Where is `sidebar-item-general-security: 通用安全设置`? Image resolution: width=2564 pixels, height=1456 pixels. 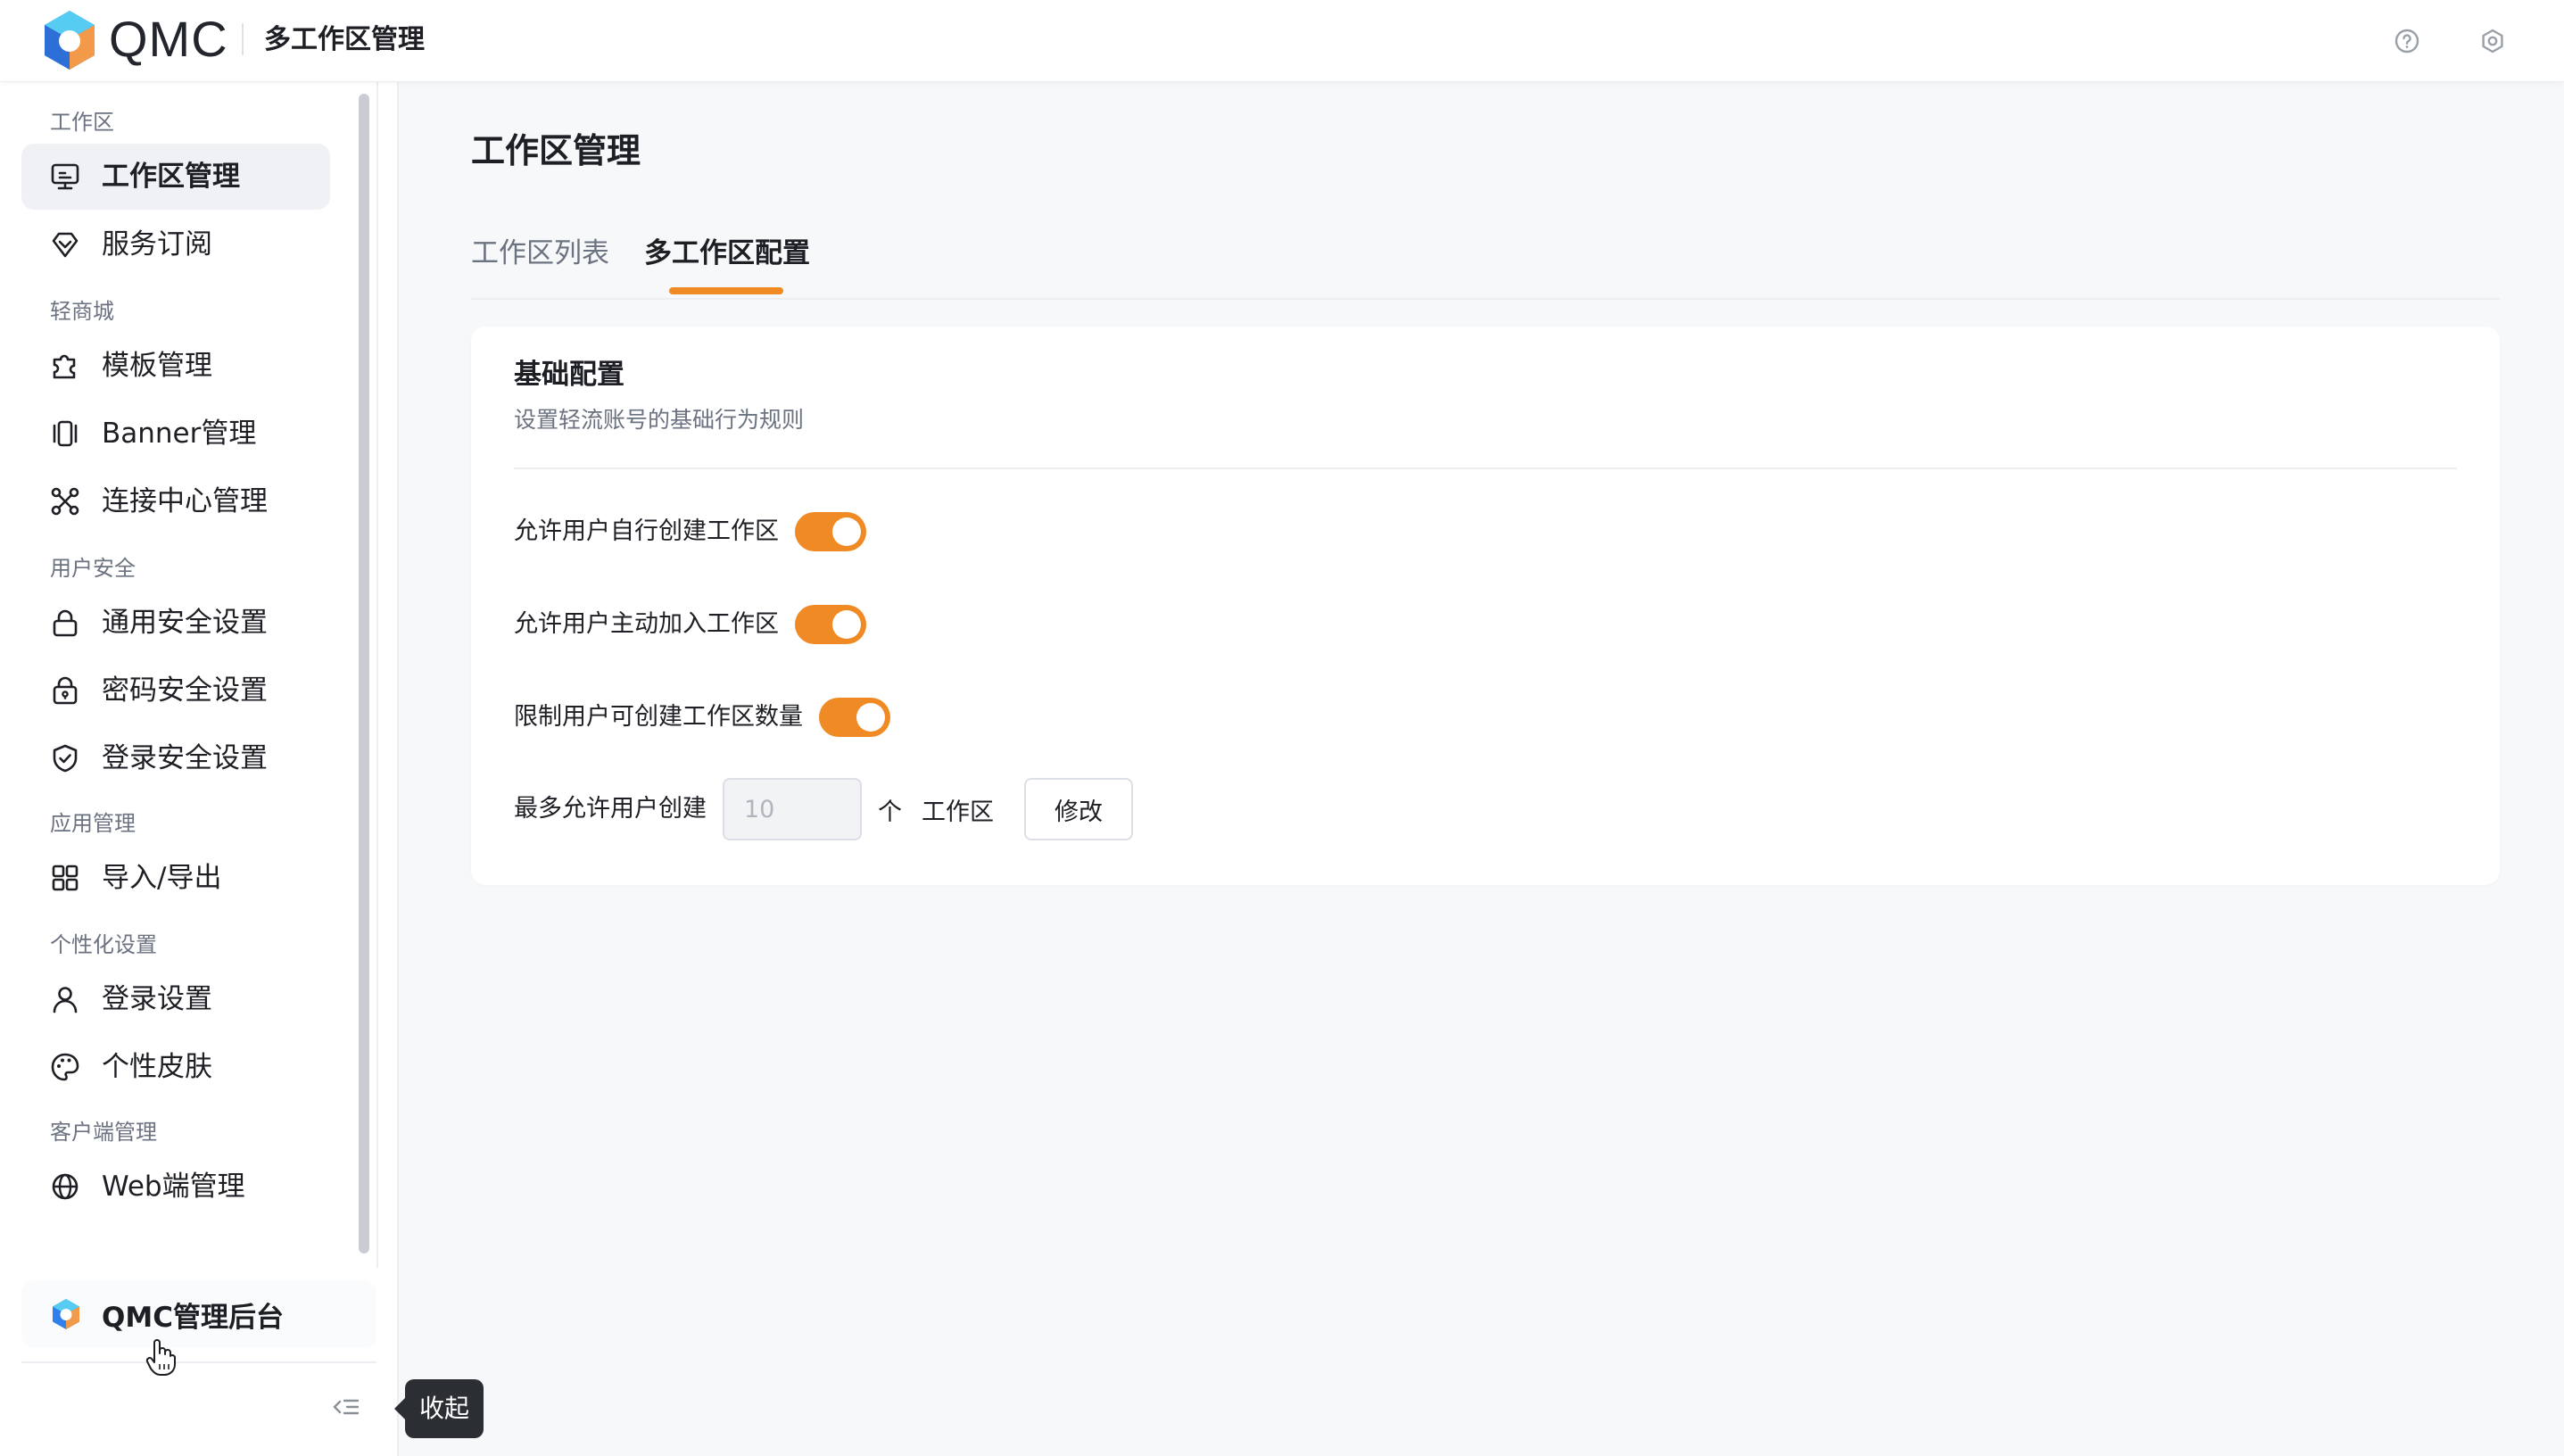
sidebar-item-general-security: 通用安全设置 is located at coordinates (175, 623).